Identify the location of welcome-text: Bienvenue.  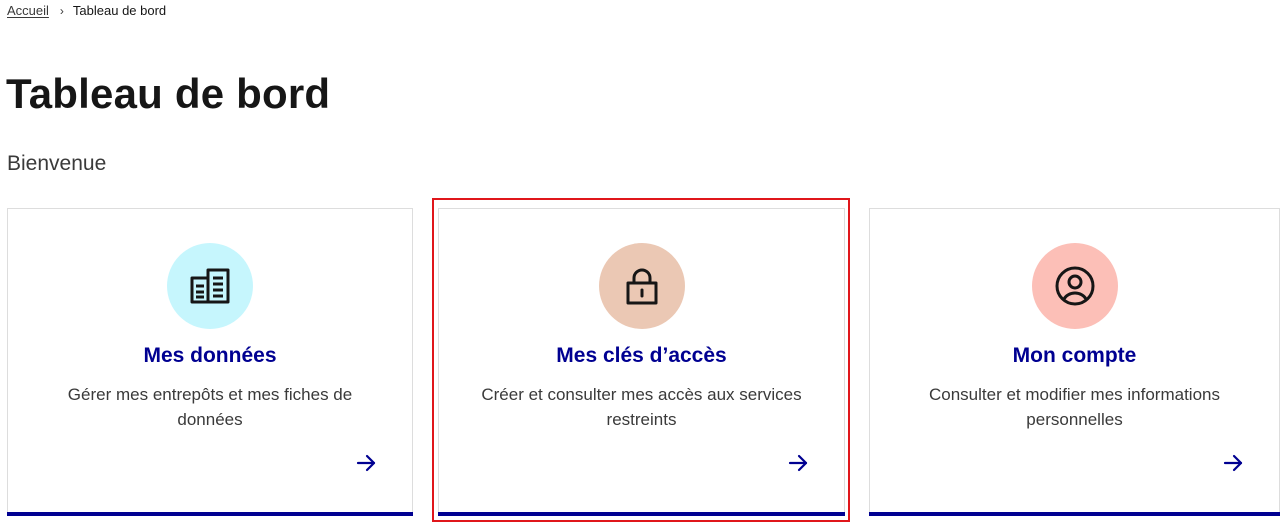
(57, 163).